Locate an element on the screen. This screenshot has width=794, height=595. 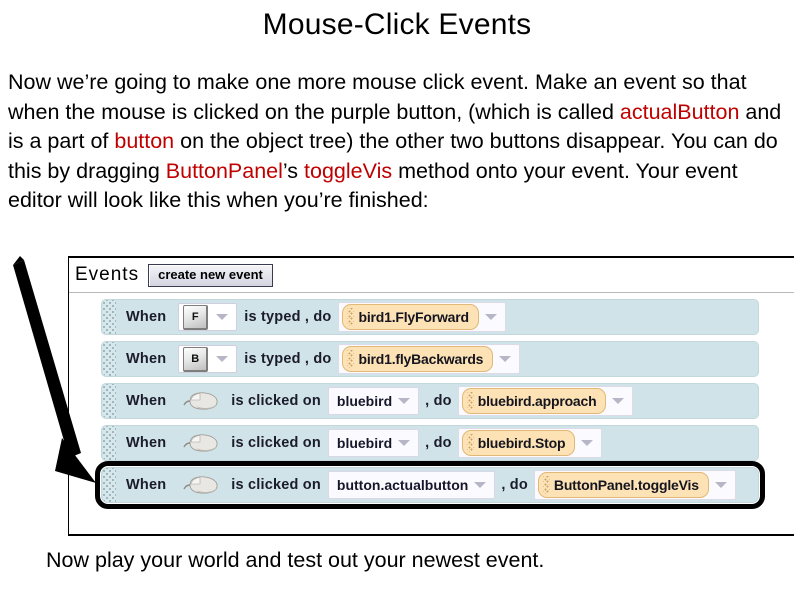
target-object-dropdown: button.actualbutton is located at coordinates (411, 485).